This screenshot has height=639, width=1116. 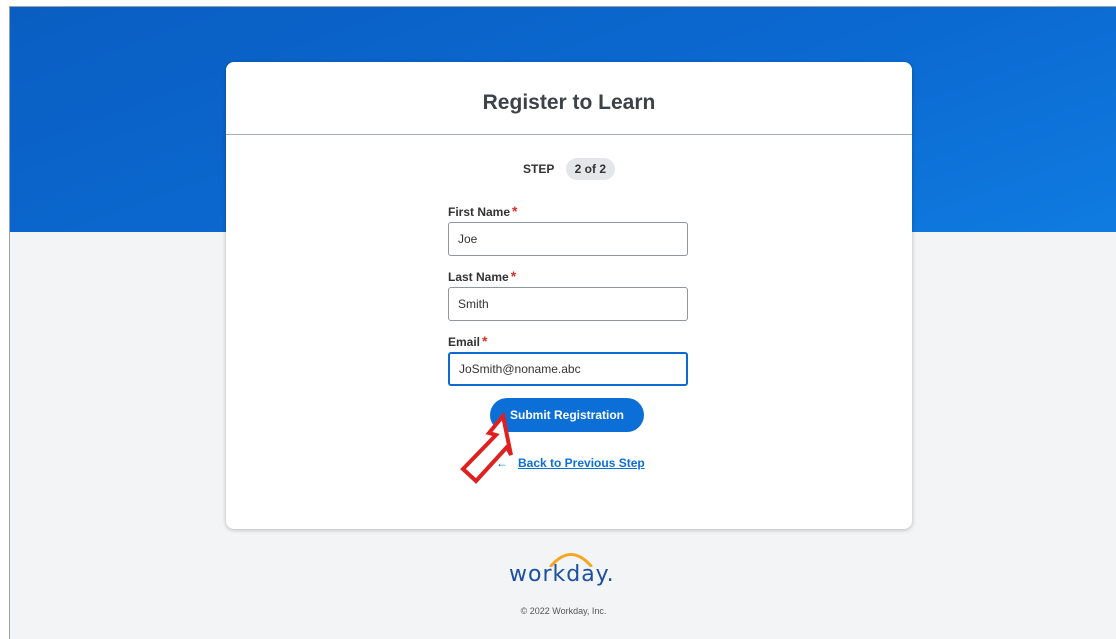 I want to click on email-label: Email *, so click(x=467, y=341).